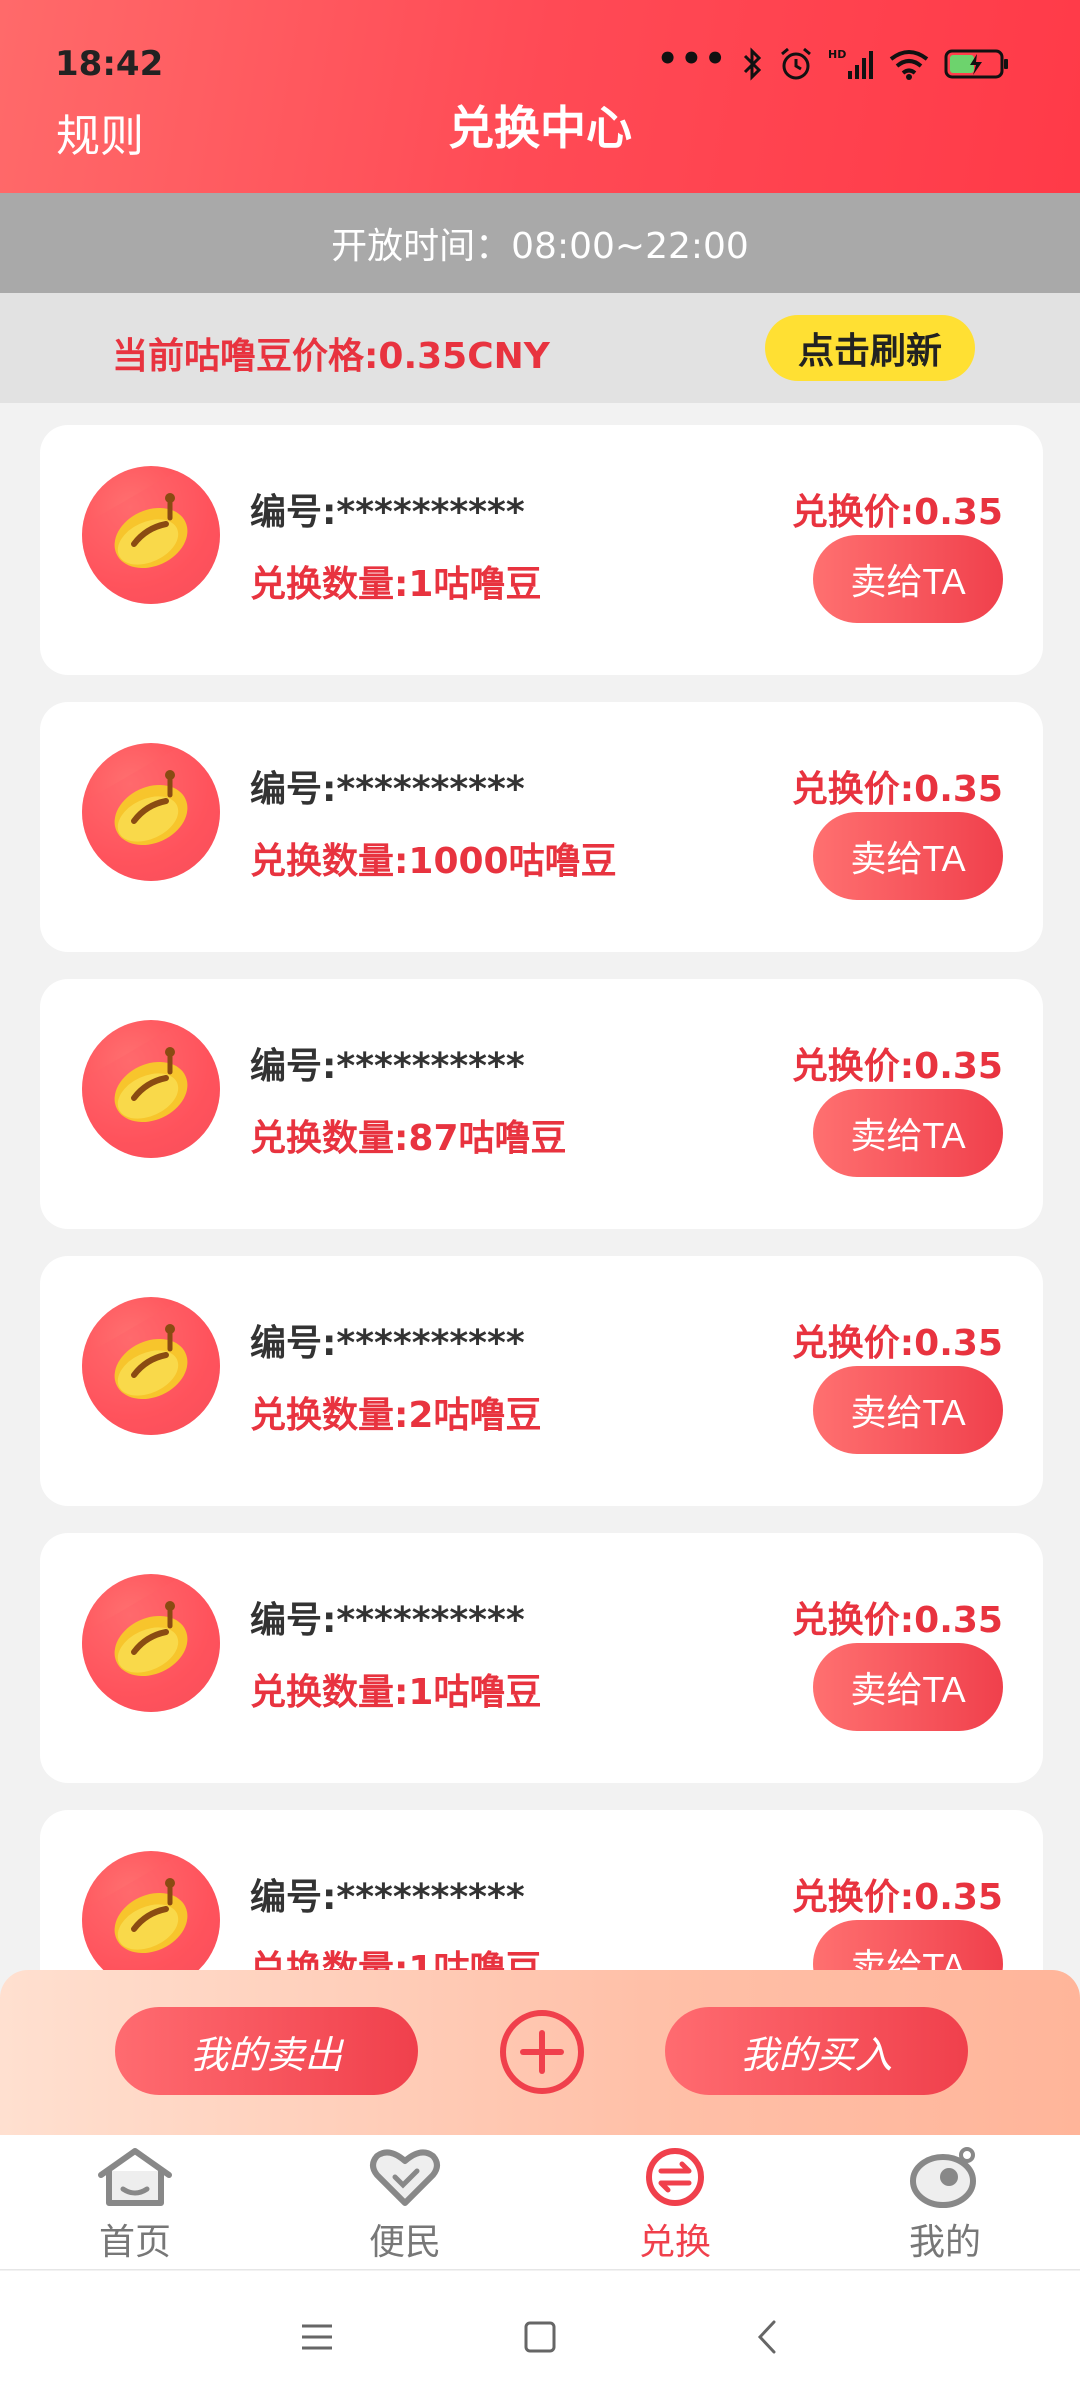 The height and width of the screenshot is (2400, 1080). Describe the element at coordinates (752, 64) in the screenshot. I see `bluetooth-icon` at that location.